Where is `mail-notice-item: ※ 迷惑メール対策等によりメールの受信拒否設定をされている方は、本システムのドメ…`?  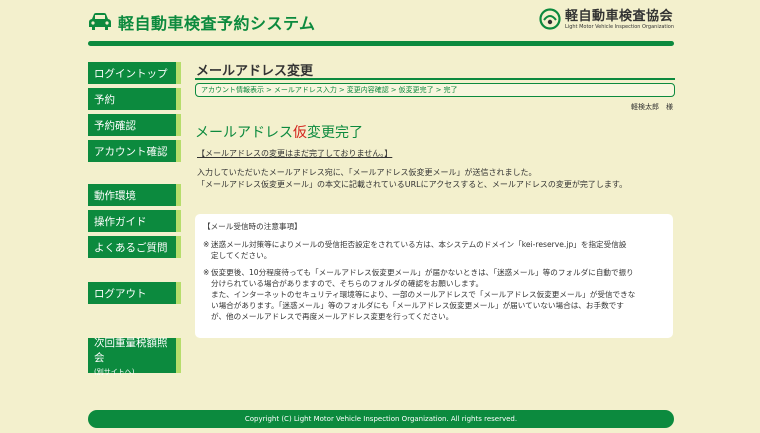
mail-notice-item: ※ 迷惑メール対策等によりメールの受信拒否設定をされている方は、本システムのドメ… is located at coordinates (434, 250).